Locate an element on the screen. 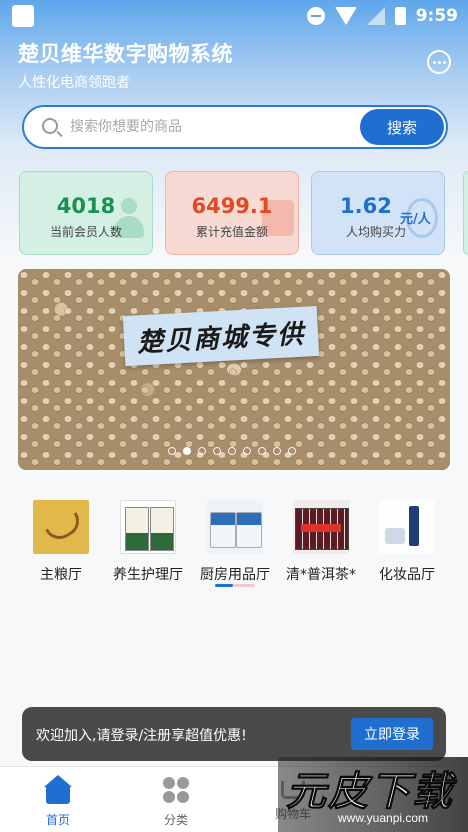 The width and height of the screenshot is (468, 832). tab-label: 首页 is located at coordinates (57, 820).